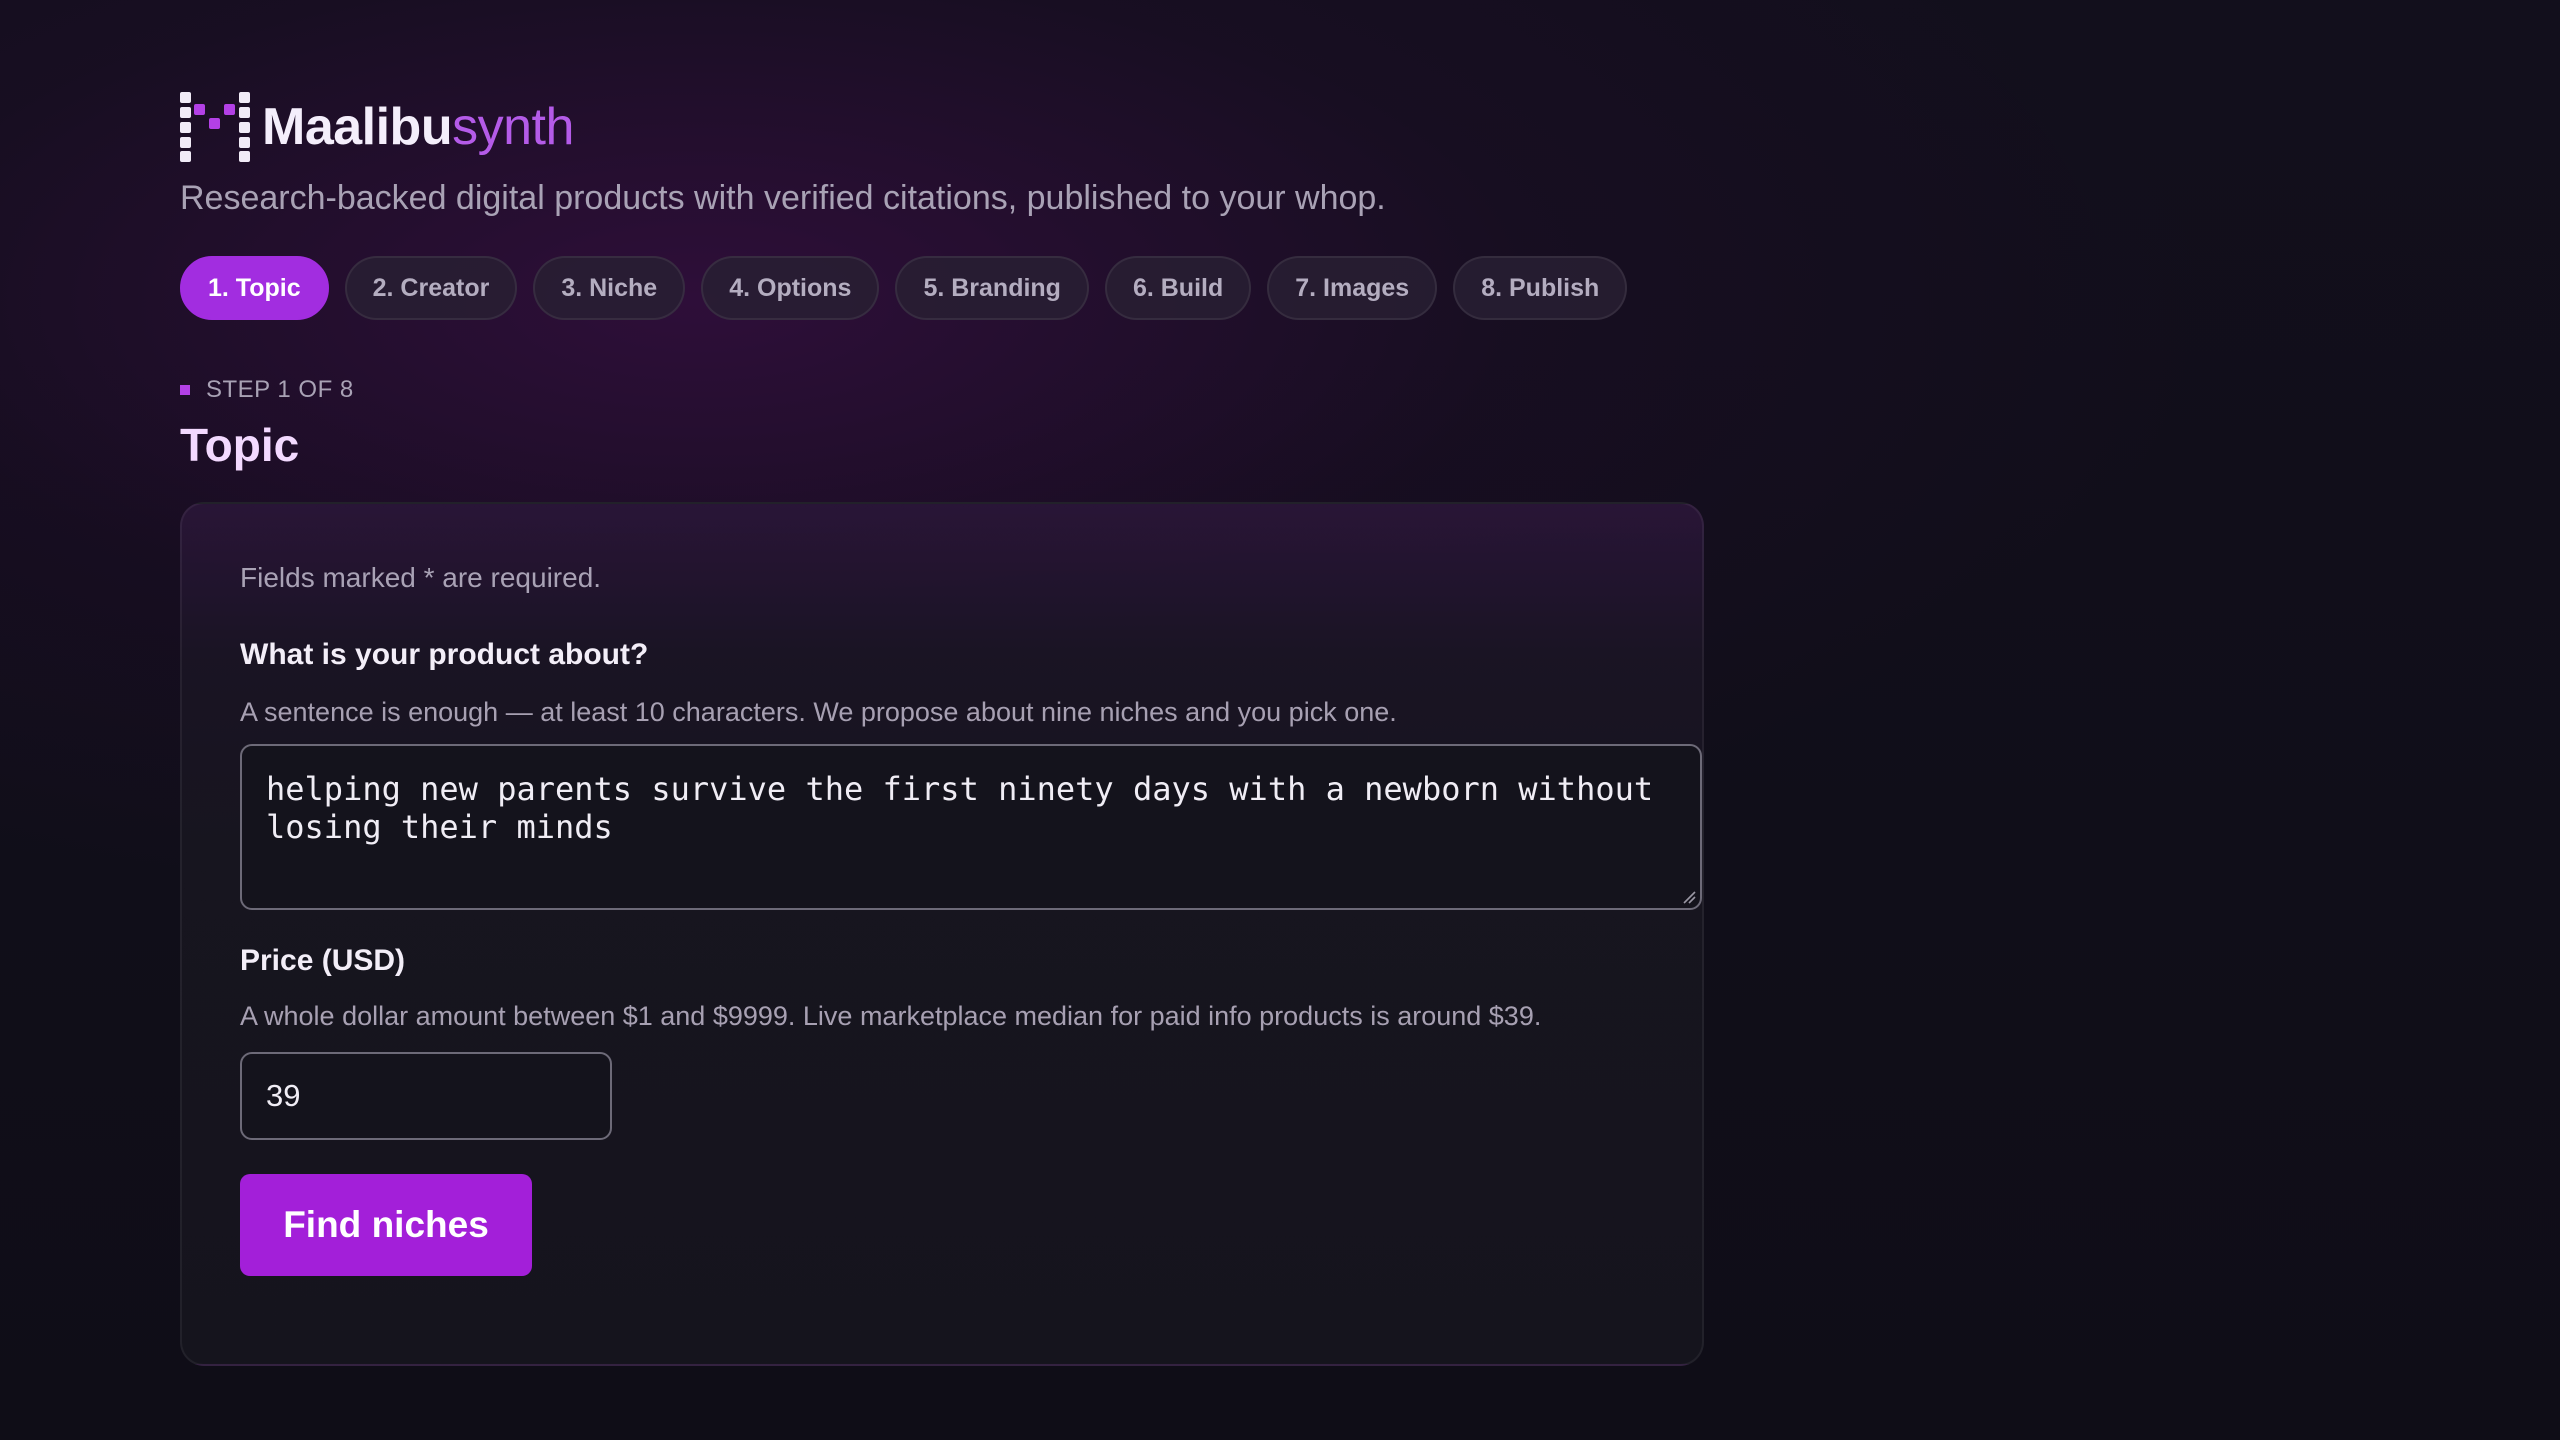 This screenshot has height=1440, width=2560. What do you see at coordinates (444, 654) in the screenshot?
I see `topic-label: What is your product about?` at bounding box center [444, 654].